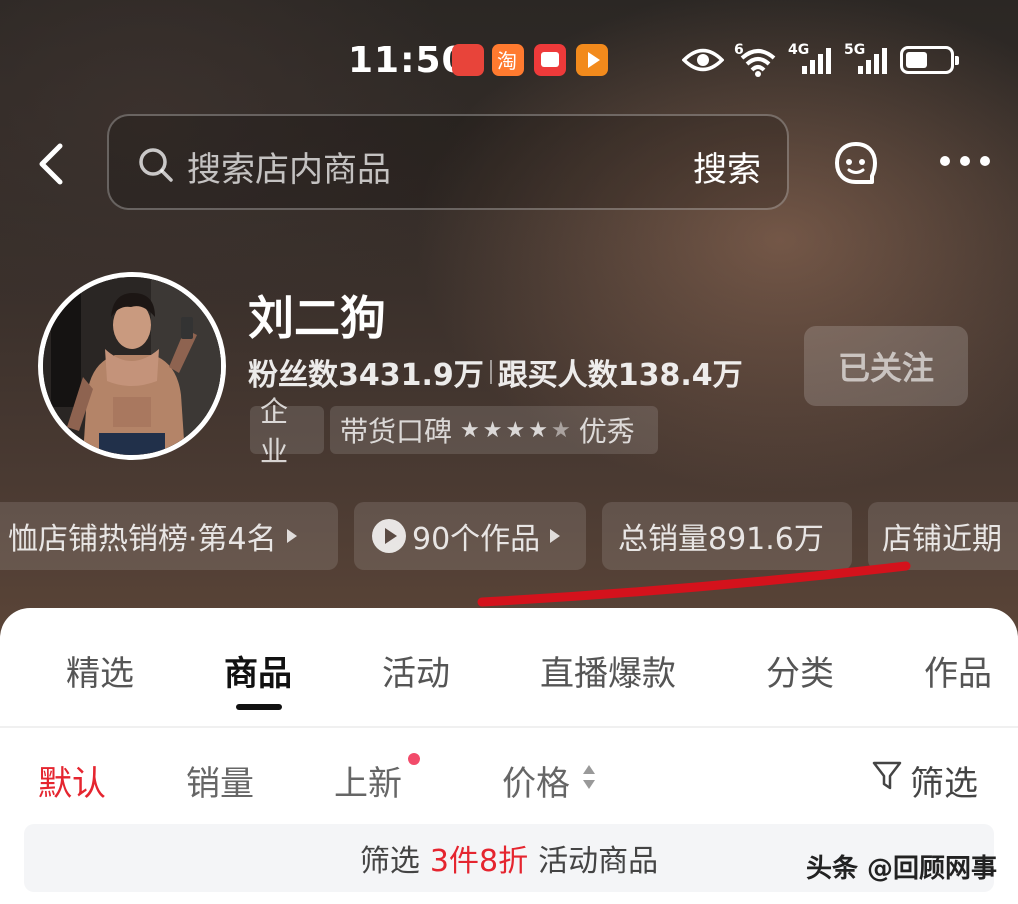  What do you see at coordinates (72, 780) in the screenshot?
I see `sort-default: 默认` at bounding box center [72, 780].